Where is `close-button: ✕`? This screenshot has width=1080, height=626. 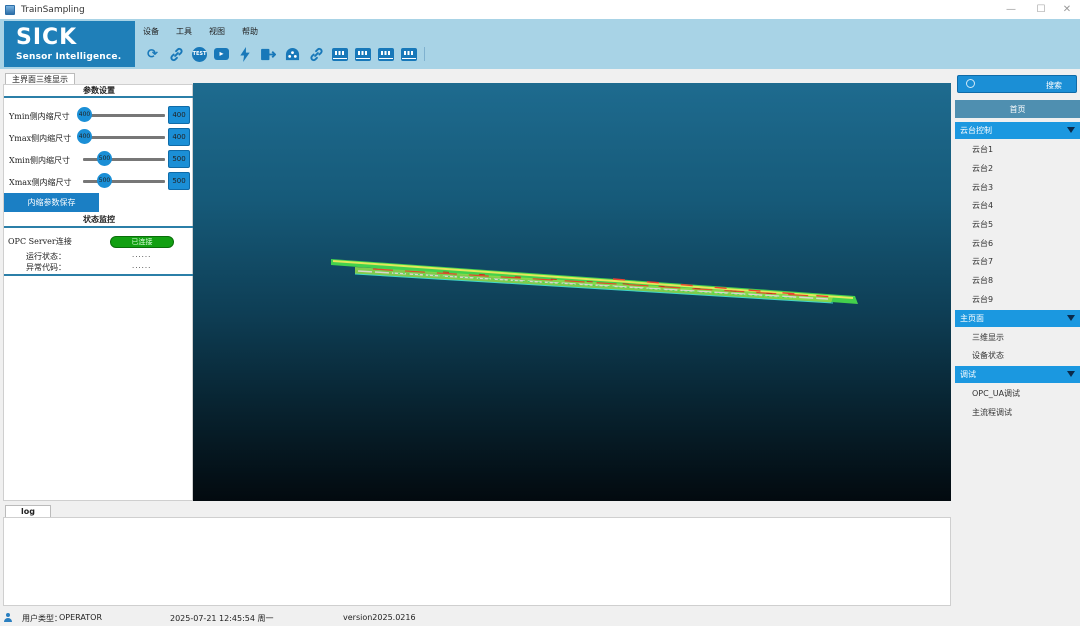
close-button: ✕ is located at coordinates (1066, 9).